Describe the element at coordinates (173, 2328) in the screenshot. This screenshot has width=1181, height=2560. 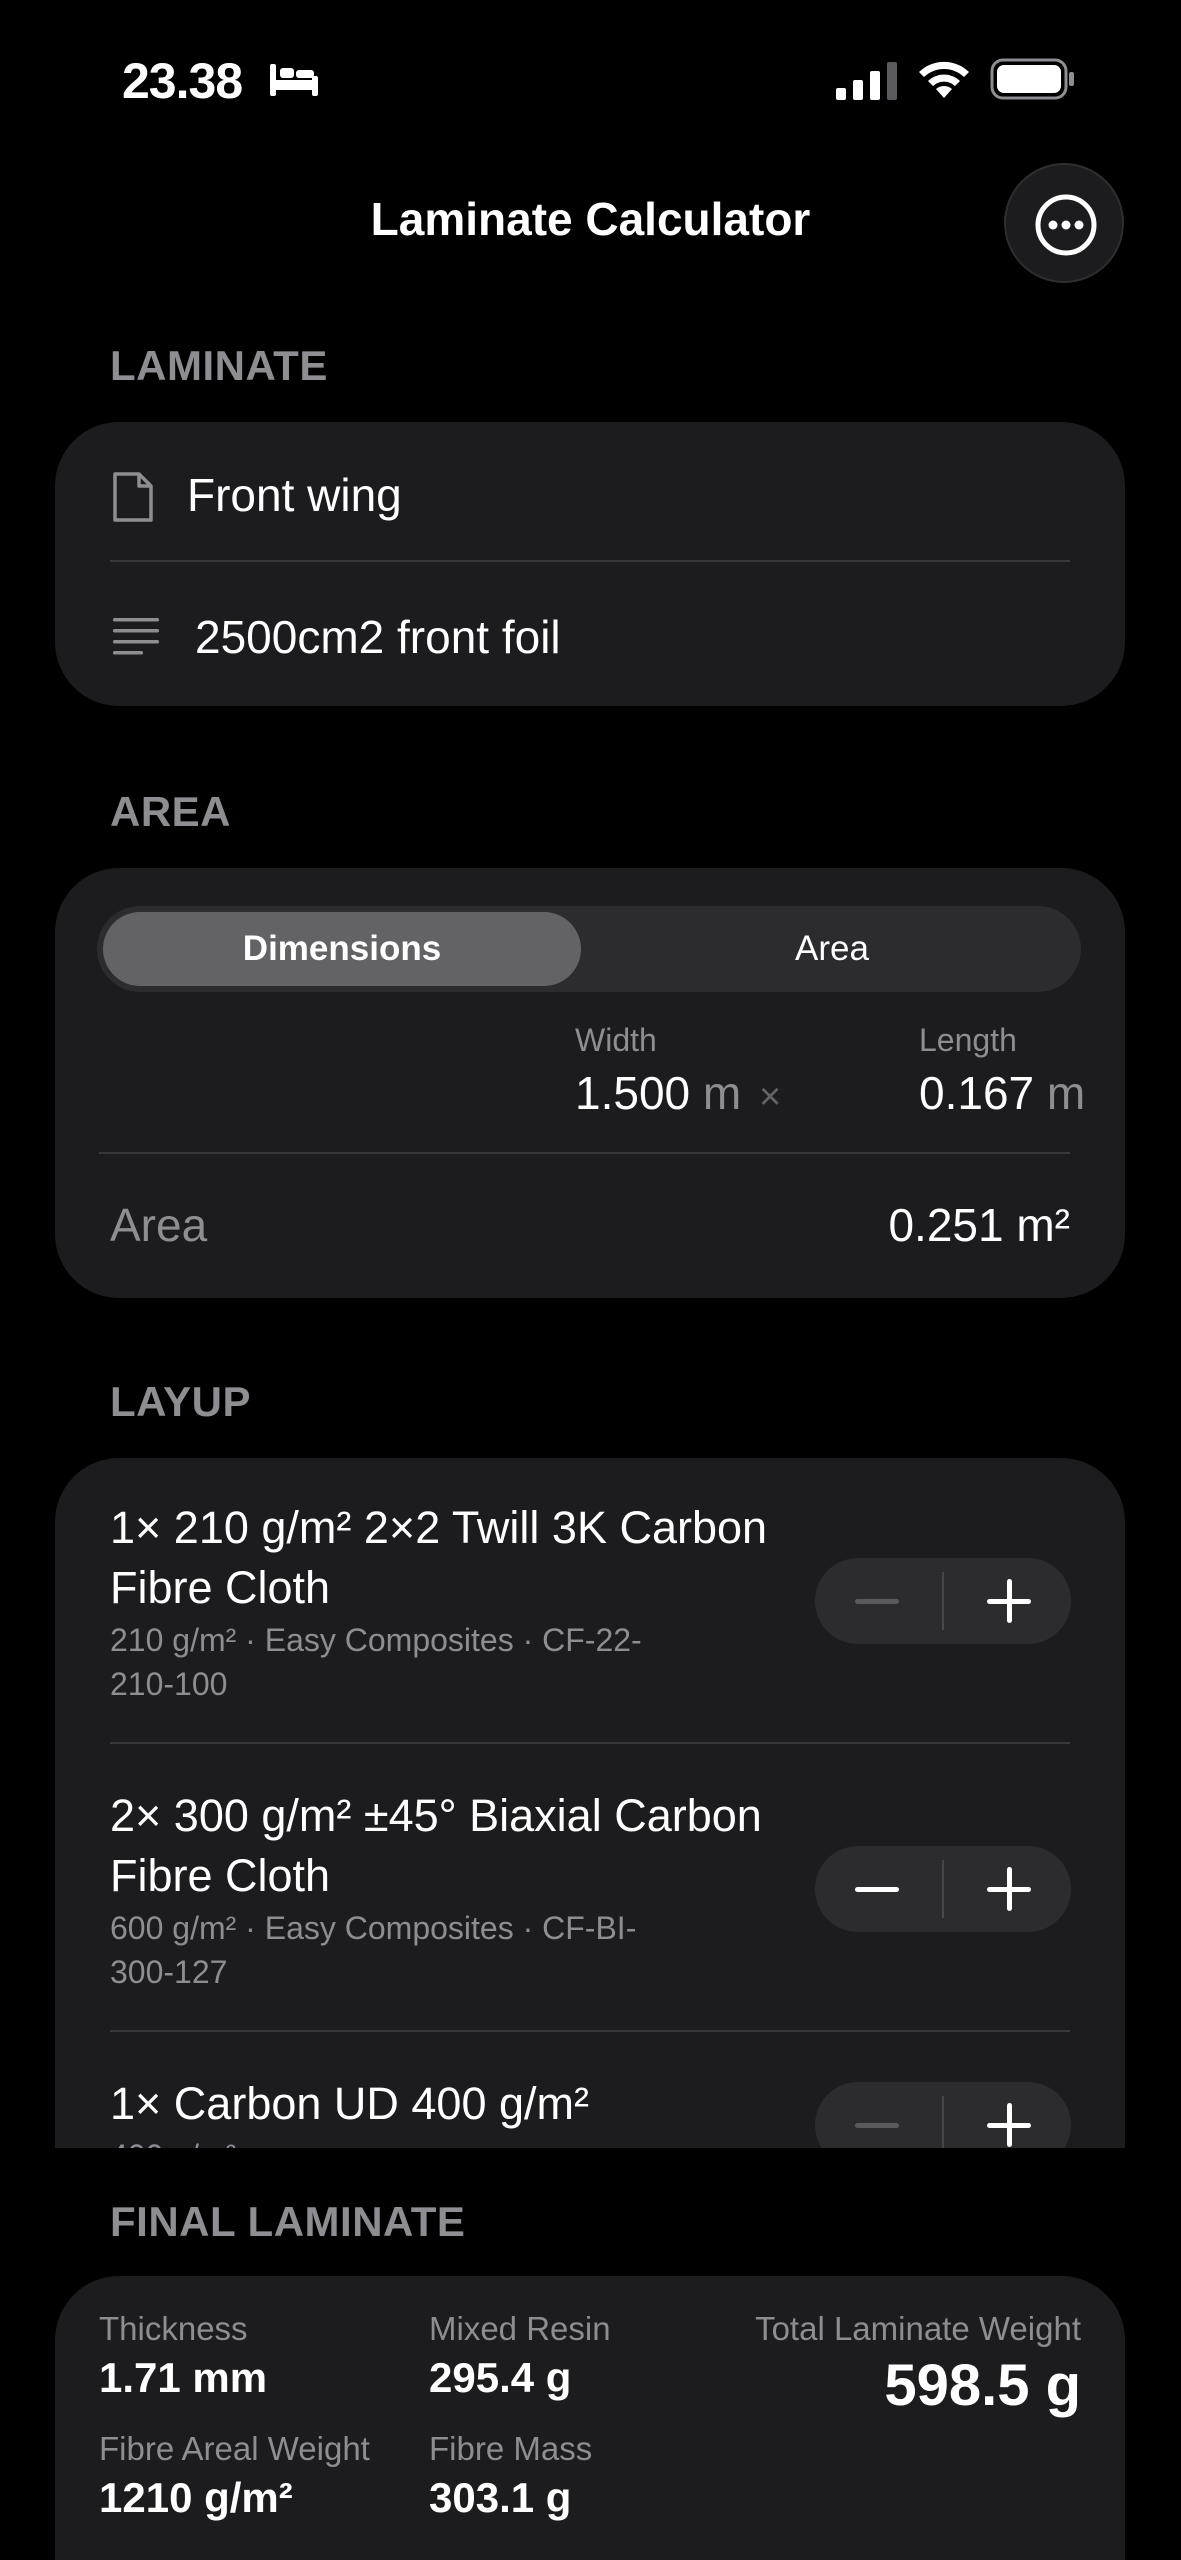
I see `thickness-label: Thickness` at that location.